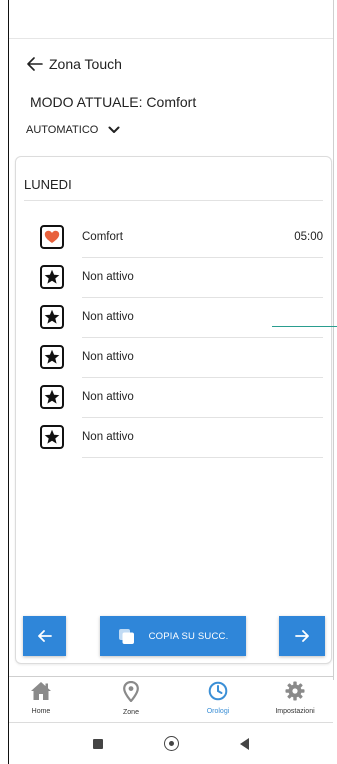  What do you see at coordinates (188, 636) in the screenshot?
I see `copy-button-label: COPIA SU SUCC.` at bounding box center [188, 636].